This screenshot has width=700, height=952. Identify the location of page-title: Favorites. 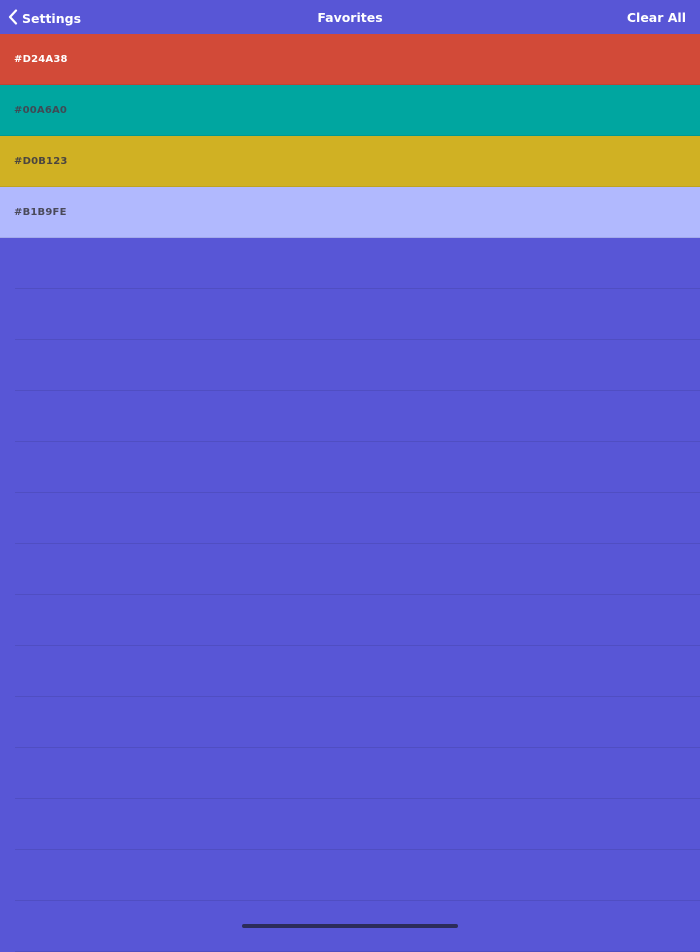
(350, 17).